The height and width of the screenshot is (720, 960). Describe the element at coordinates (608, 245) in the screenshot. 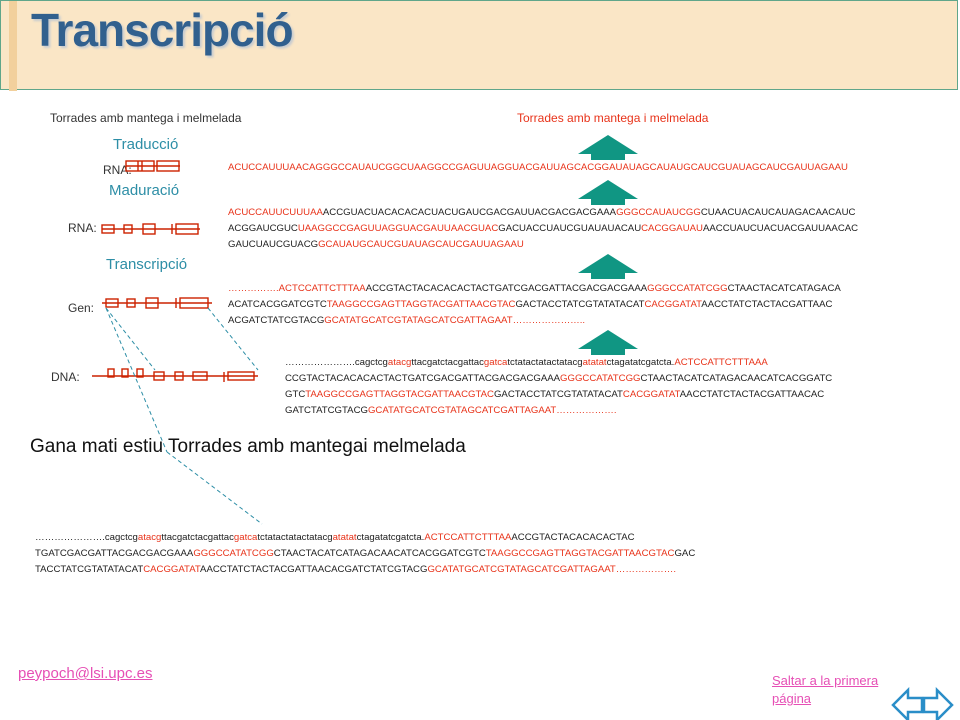

I see `up-arrows` at that location.